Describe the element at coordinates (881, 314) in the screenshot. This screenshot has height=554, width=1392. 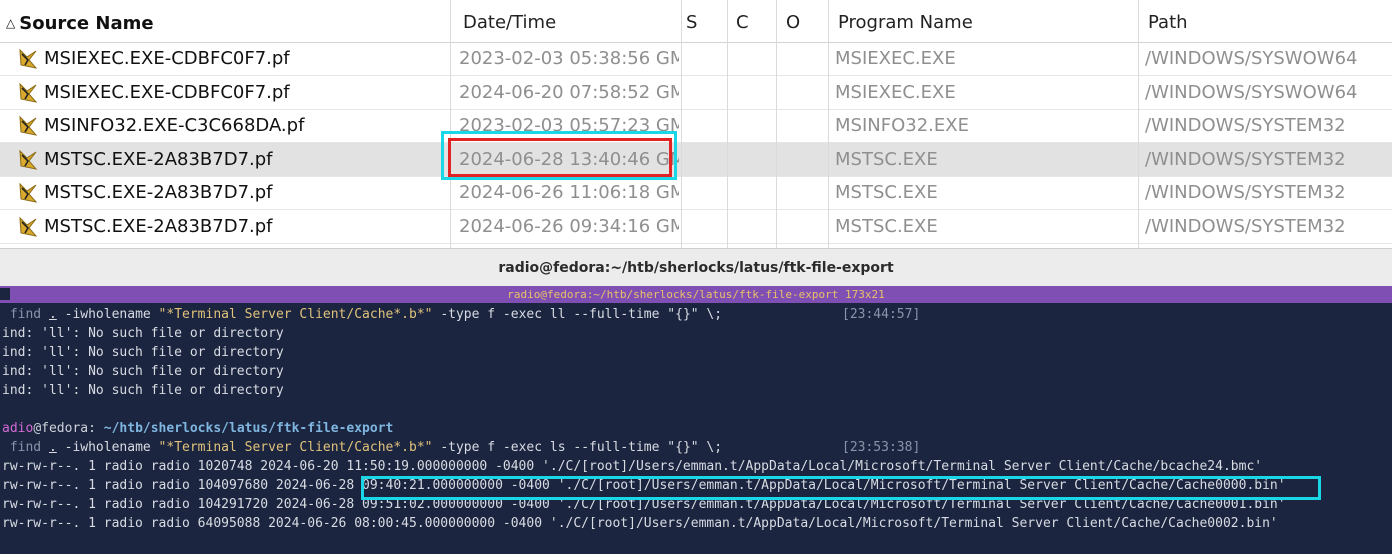
I see `command-timestamp-1: [23:44:57]` at that location.